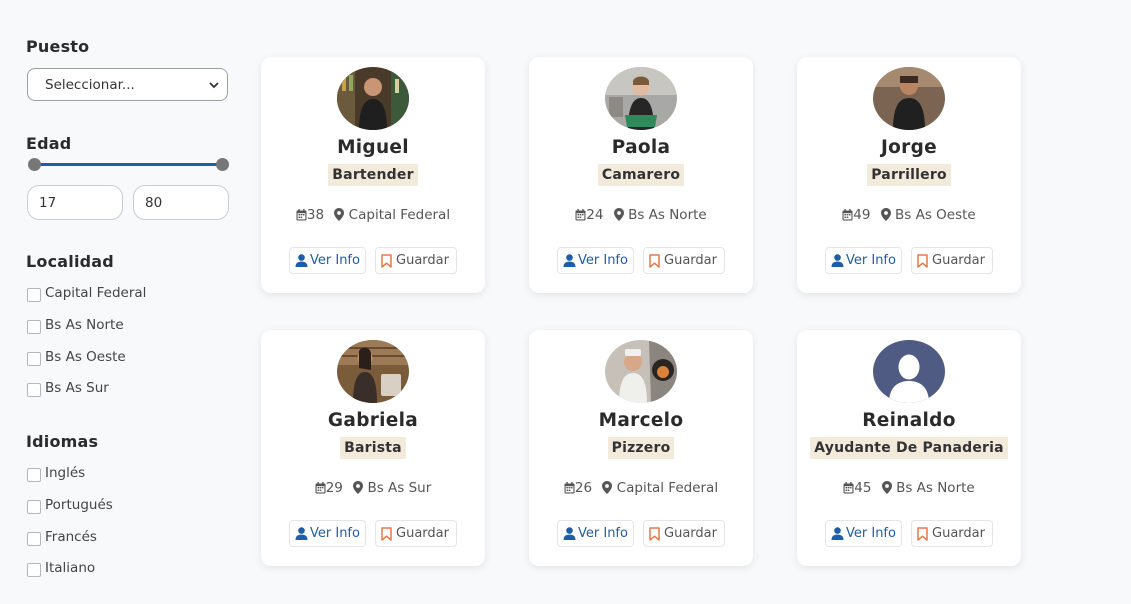 This screenshot has width=1131, height=604. I want to click on localidad-title: Localidad, so click(70, 261).